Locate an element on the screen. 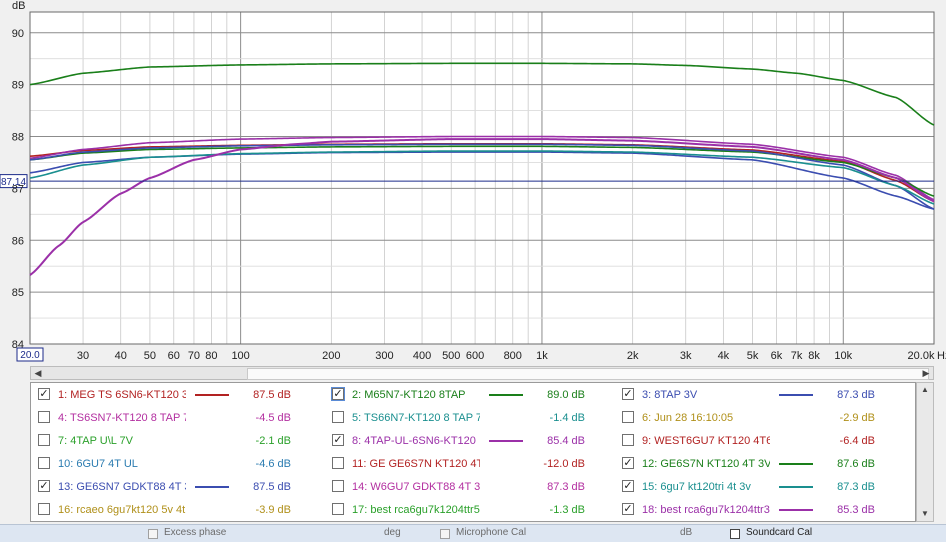 This screenshot has width=946, height=542. x-tick-label: 50 is located at coordinates (150, 356).